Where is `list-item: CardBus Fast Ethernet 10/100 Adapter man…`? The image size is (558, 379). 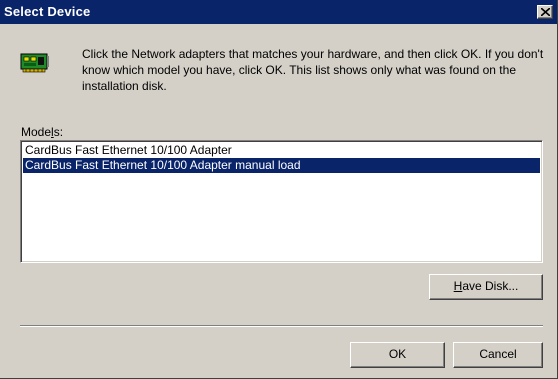
list-item: CardBus Fast Ethernet 10/100 Adapter man… is located at coordinates (281, 165).